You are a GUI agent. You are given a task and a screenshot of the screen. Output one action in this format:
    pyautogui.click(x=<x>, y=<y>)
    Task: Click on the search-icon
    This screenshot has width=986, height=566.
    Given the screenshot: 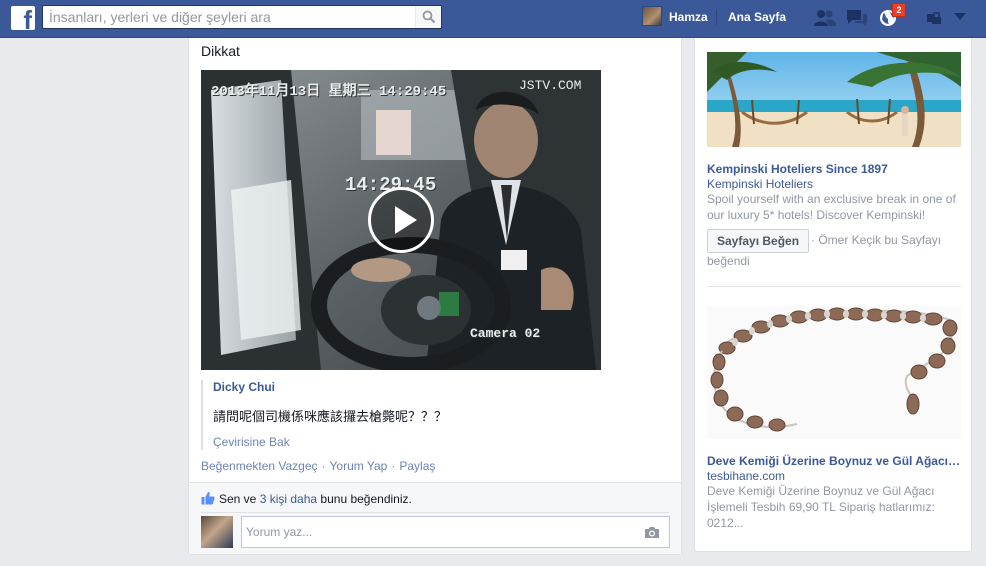 What is the action you would take?
    pyautogui.click(x=429, y=17)
    